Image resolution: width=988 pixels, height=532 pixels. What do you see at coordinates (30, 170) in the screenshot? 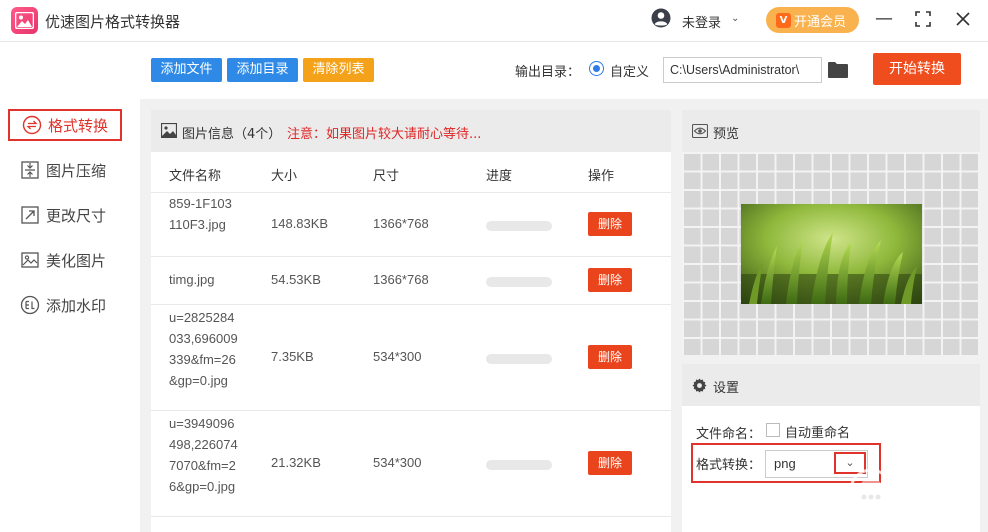
I see `compress-icon` at bounding box center [30, 170].